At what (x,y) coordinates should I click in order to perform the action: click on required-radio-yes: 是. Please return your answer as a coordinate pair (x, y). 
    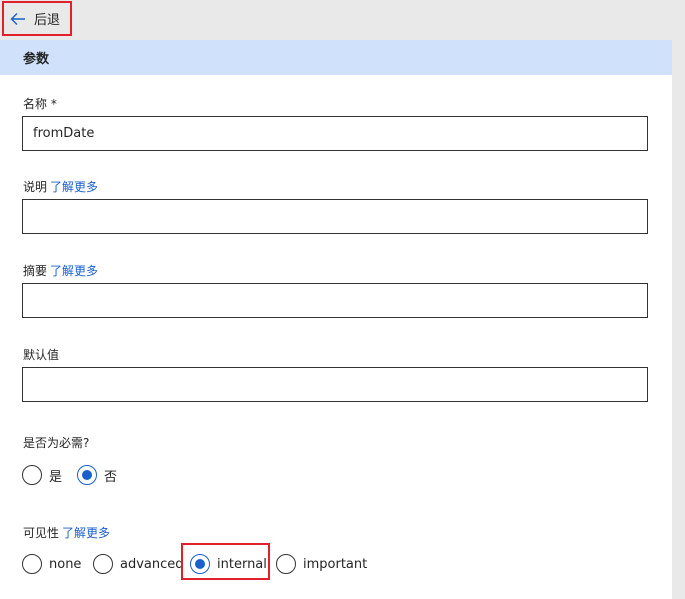
    Looking at the image, I should click on (42, 475).